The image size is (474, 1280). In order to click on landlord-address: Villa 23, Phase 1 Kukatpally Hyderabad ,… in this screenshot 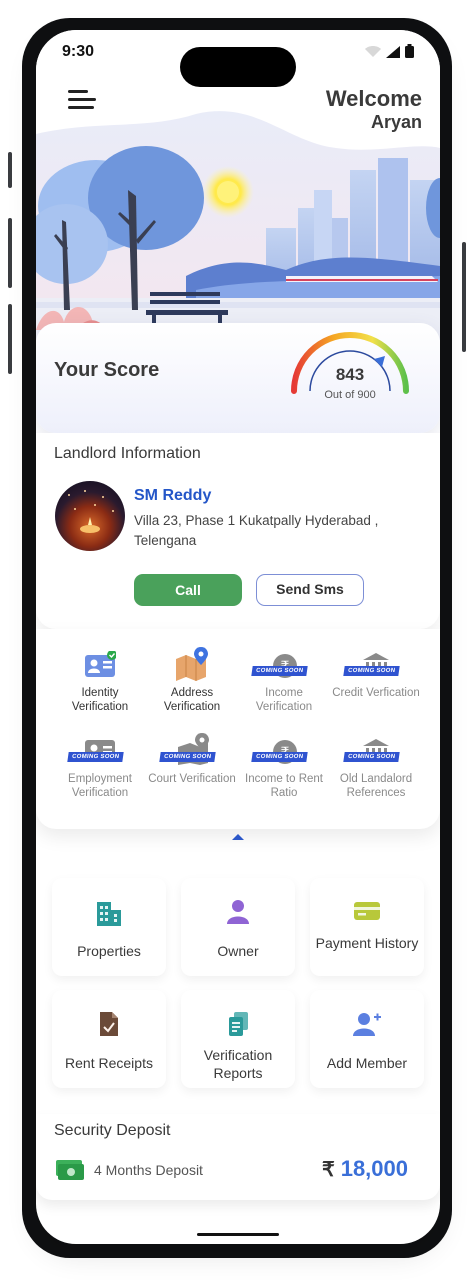, I will do `click(256, 530)`.